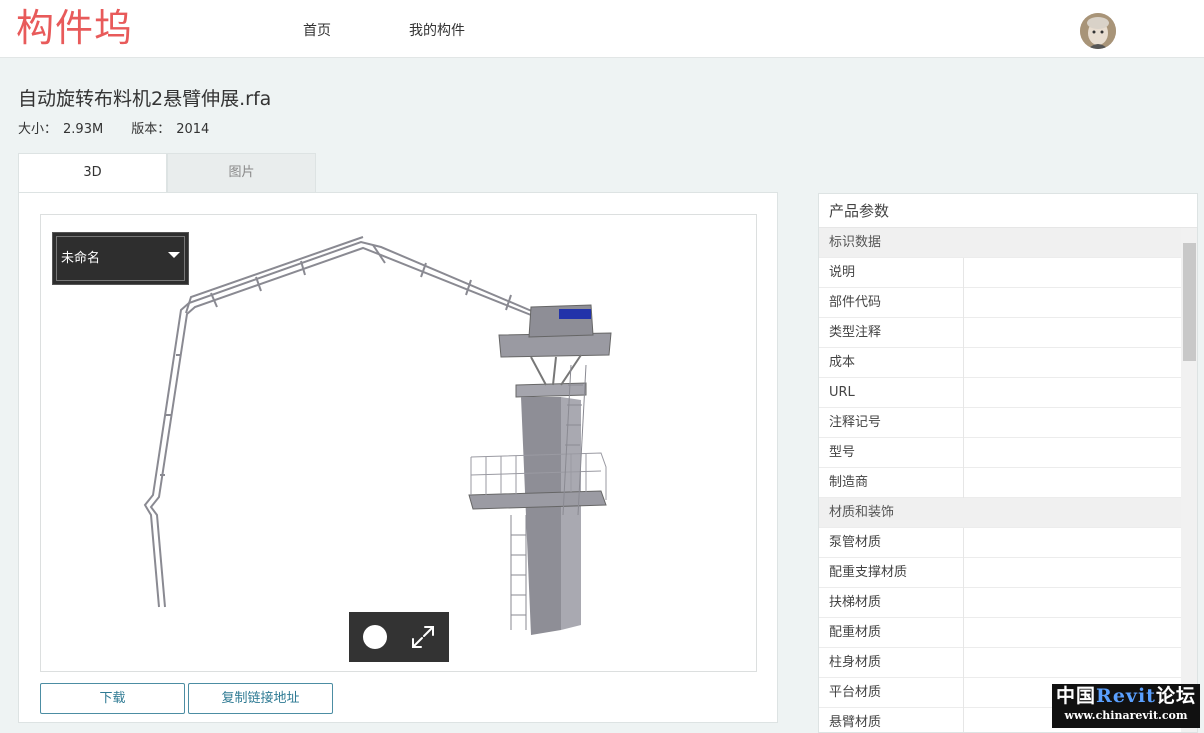 The image size is (1204, 733). I want to click on watermark-text-a: 中国, so click(1076, 696).